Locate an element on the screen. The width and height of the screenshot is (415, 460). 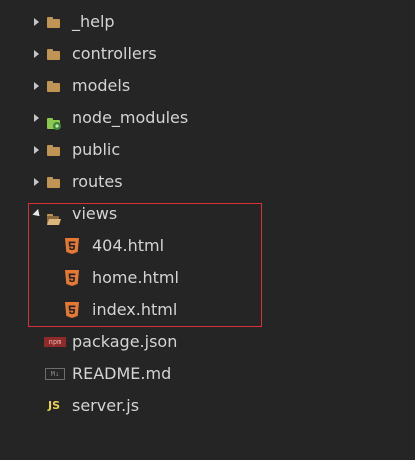
tree-item-index-html: index.html is located at coordinates (207, 310).